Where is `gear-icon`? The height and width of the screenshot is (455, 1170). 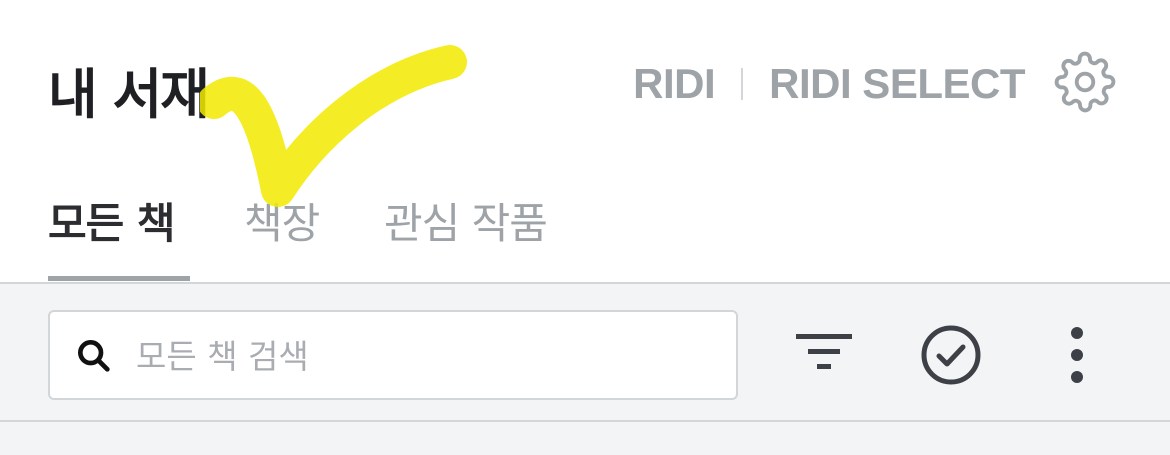 gear-icon is located at coordinates (1085, 82).